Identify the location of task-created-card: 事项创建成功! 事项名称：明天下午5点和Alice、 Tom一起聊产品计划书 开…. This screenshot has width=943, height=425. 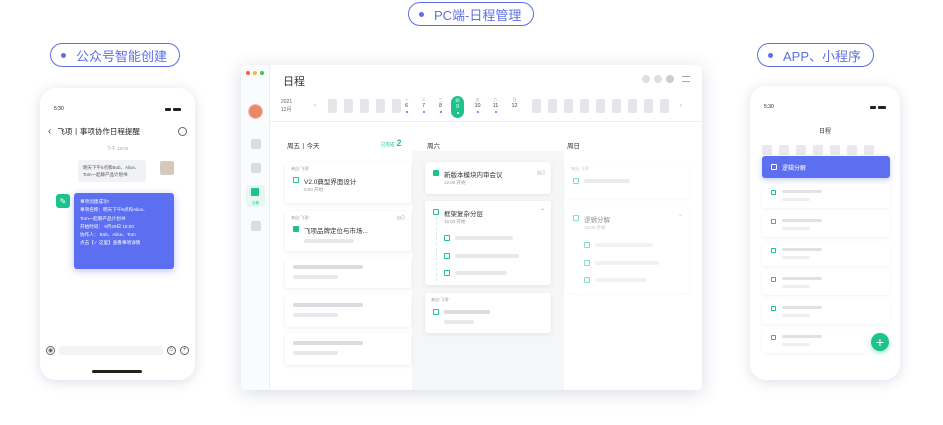
(124, 231).